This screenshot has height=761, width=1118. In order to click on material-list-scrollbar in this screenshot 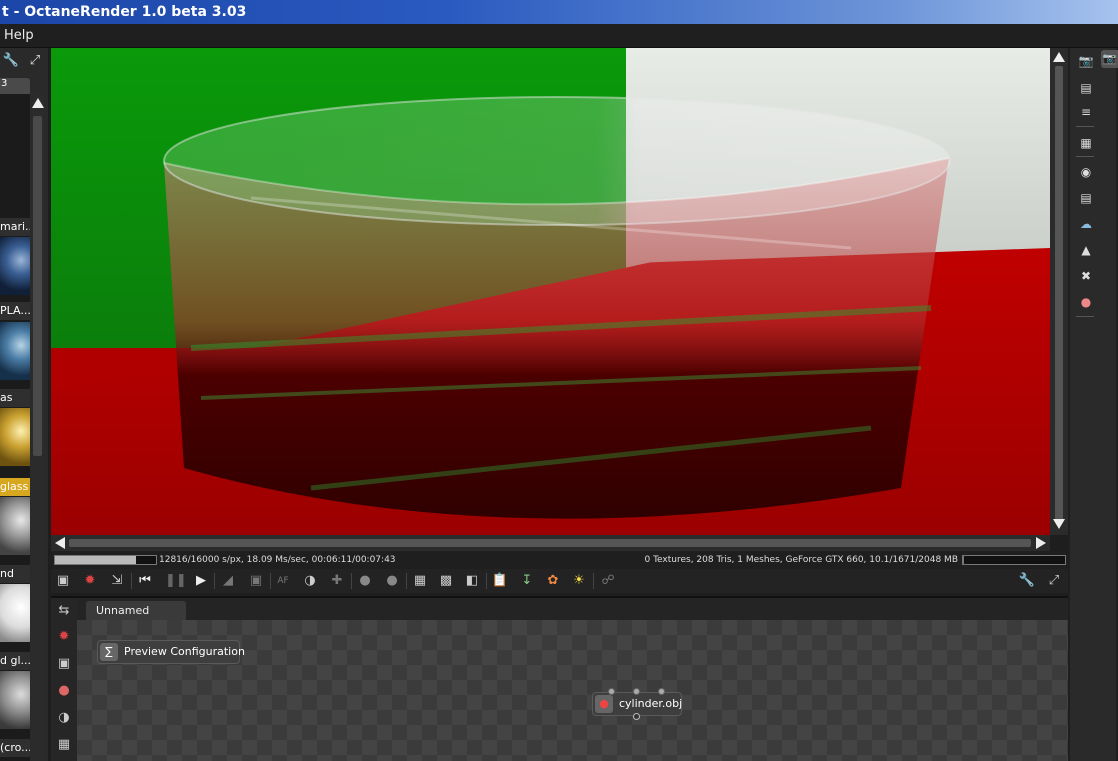, I will do `click(37, 427)`.